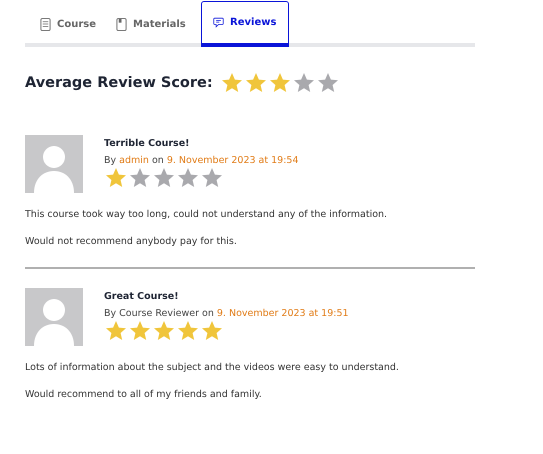  What do you see at coordinates (68, 26) in the screenshot?
I see `tab: Course` at bounding box center [68, 26].